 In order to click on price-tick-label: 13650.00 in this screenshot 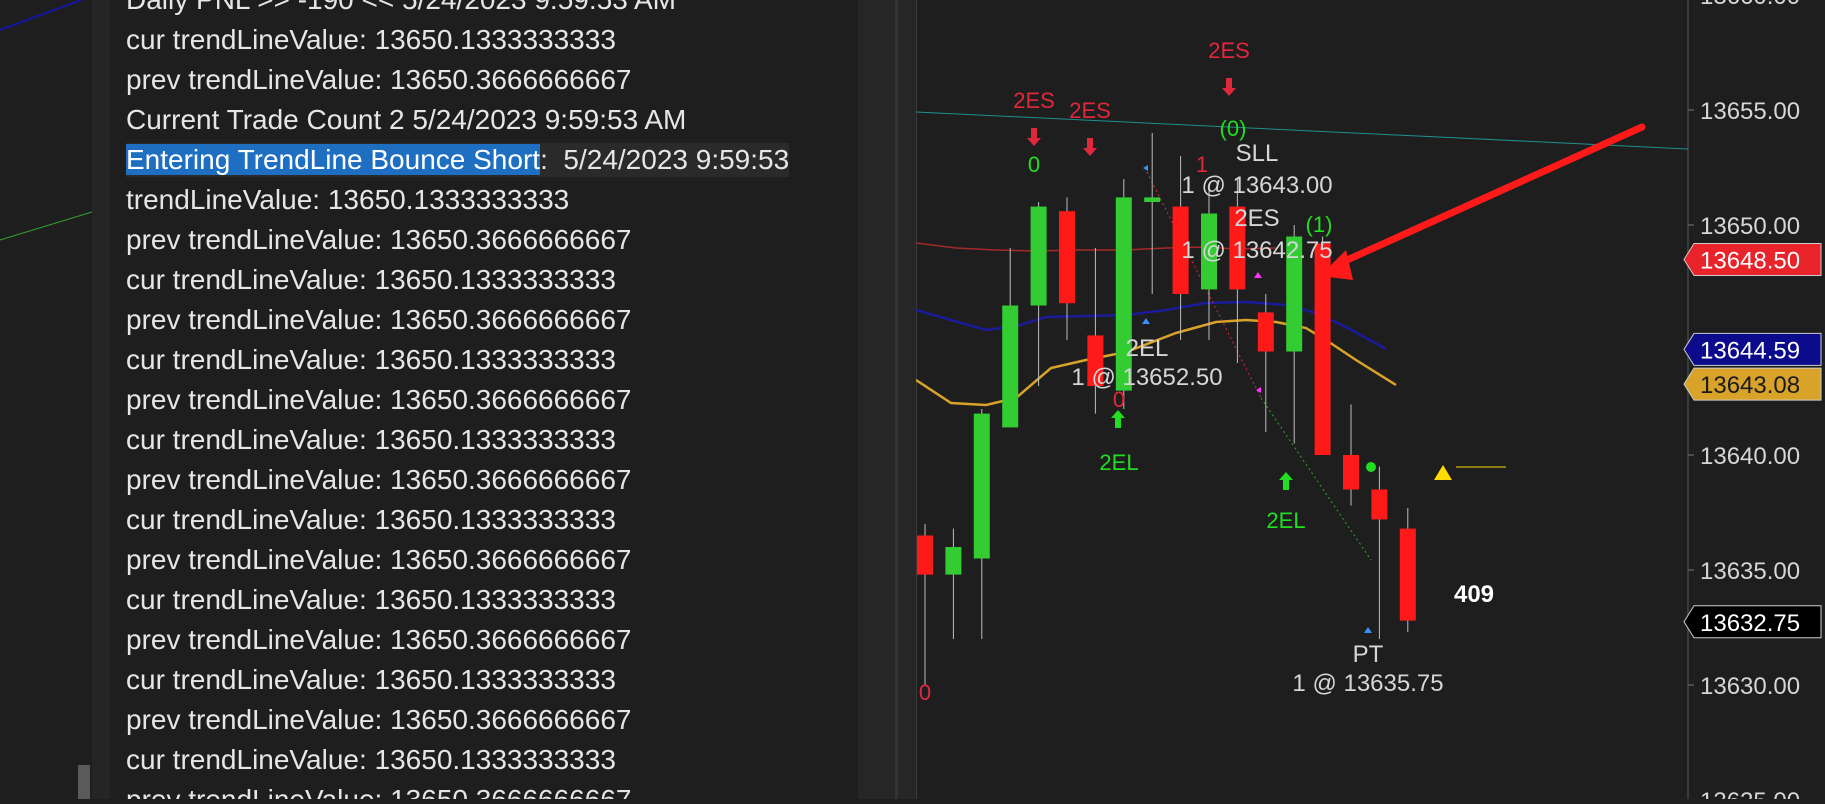, I will do `click(1750, 226)`.